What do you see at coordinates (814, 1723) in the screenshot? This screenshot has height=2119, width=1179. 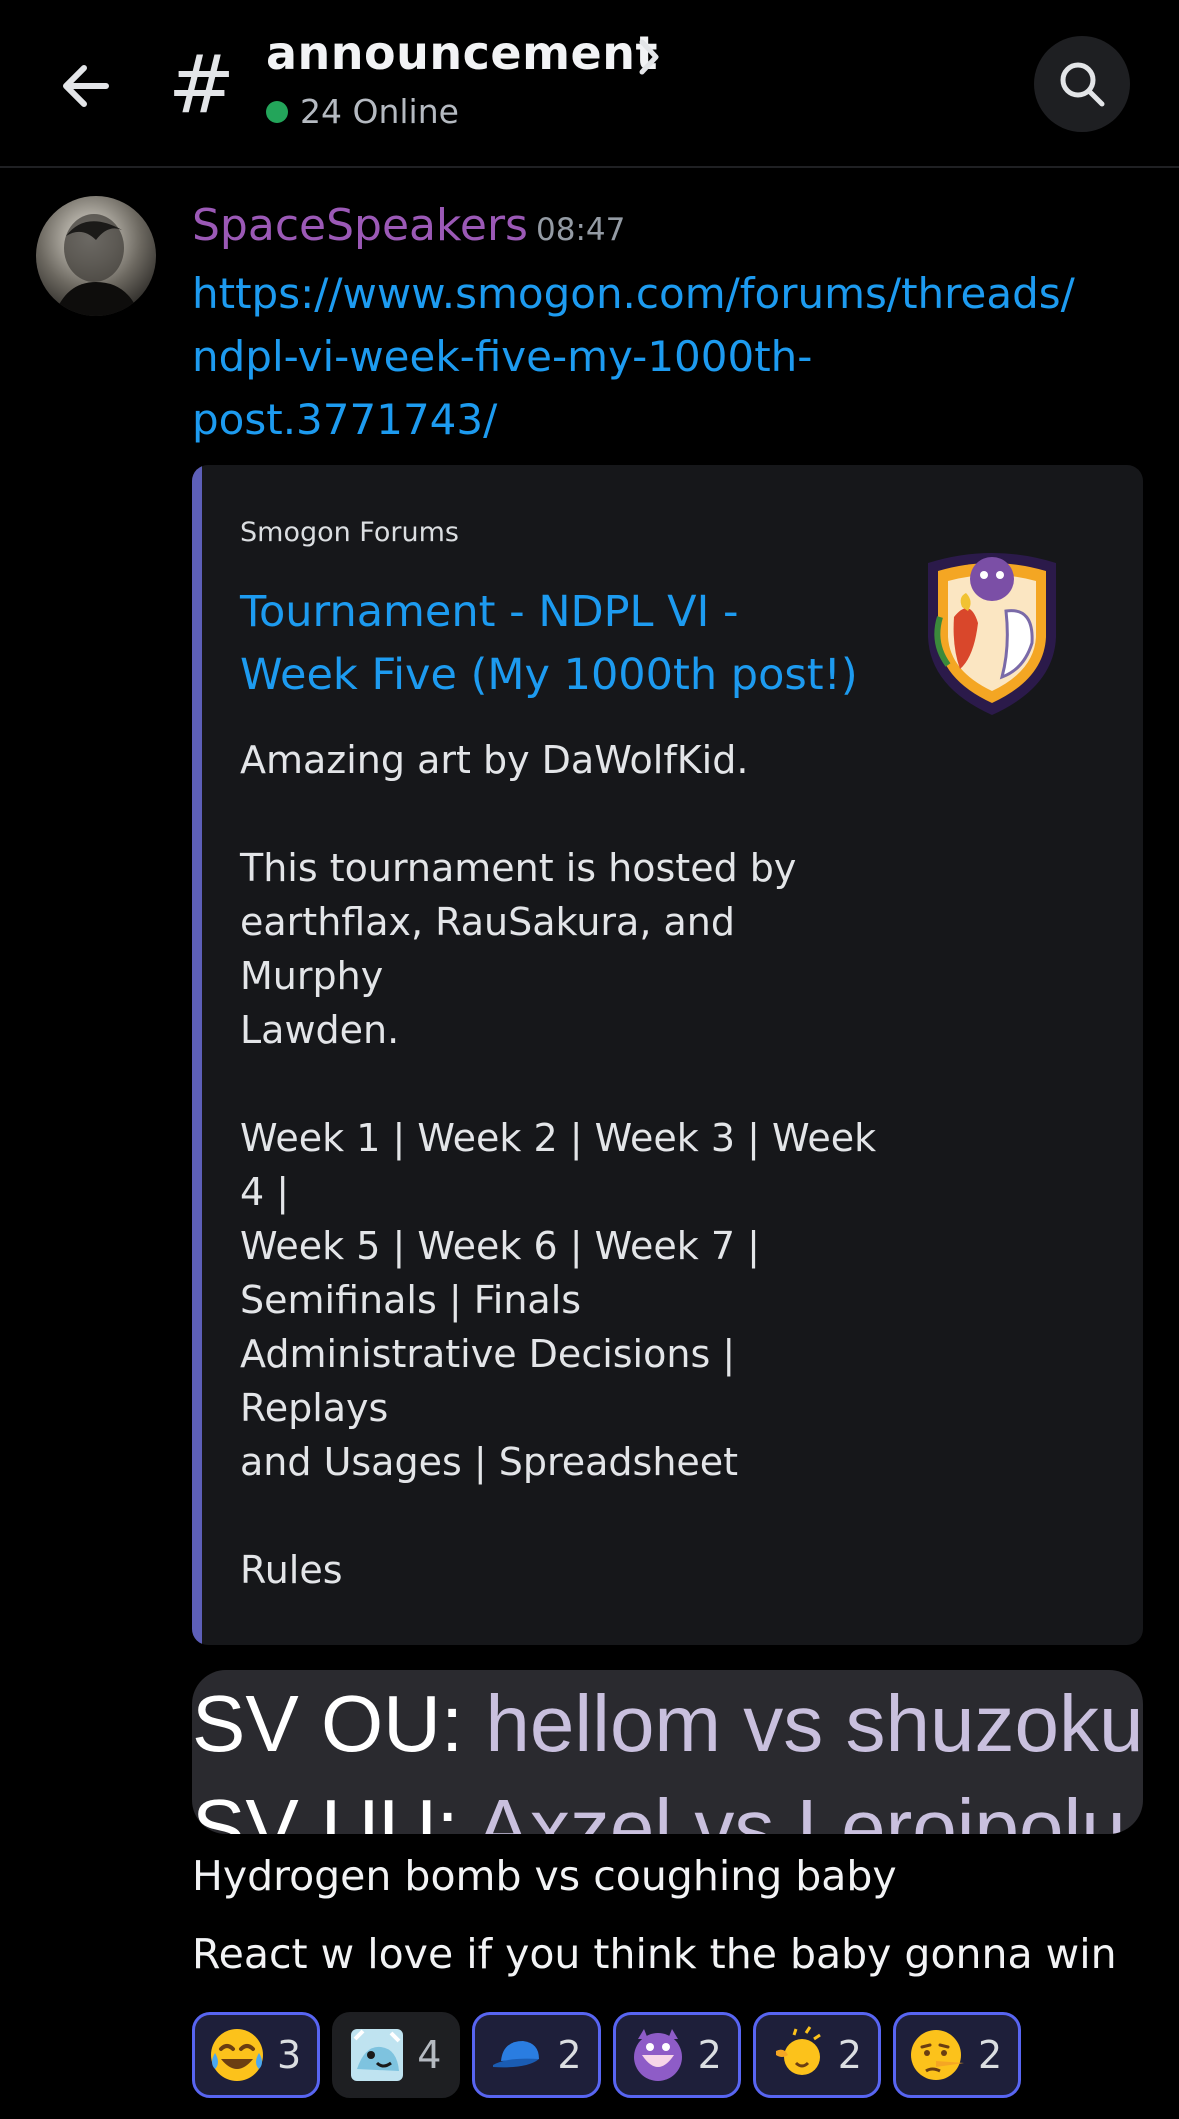 I see `attachment-value: hellom vs shuzoku` at bounding box center [814, 1723].